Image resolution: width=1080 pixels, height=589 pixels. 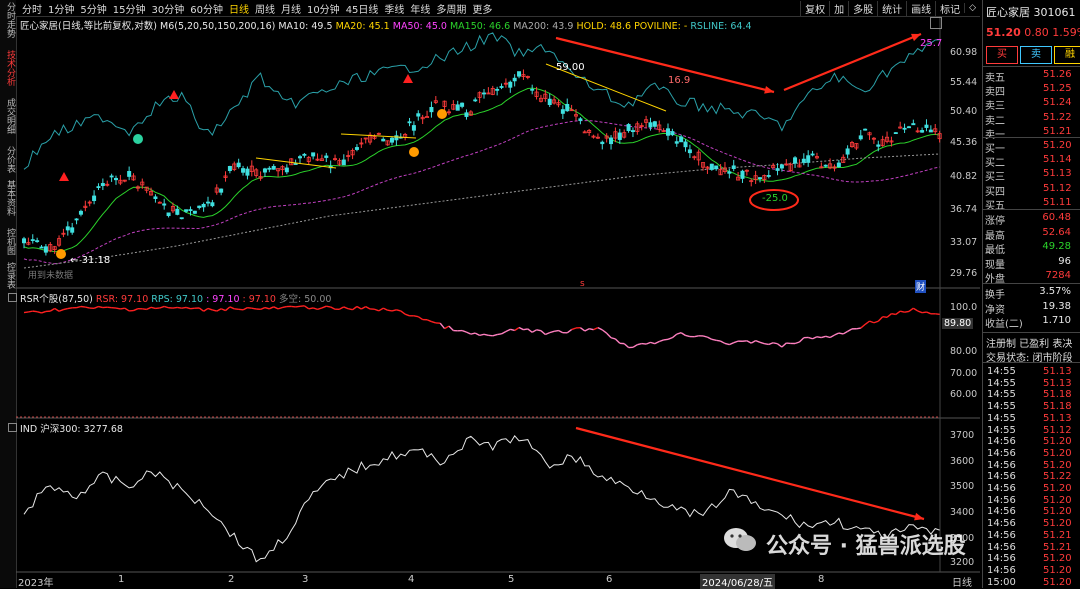 I want to click on period-tab: 5分钟, so click(x=93, y=8).